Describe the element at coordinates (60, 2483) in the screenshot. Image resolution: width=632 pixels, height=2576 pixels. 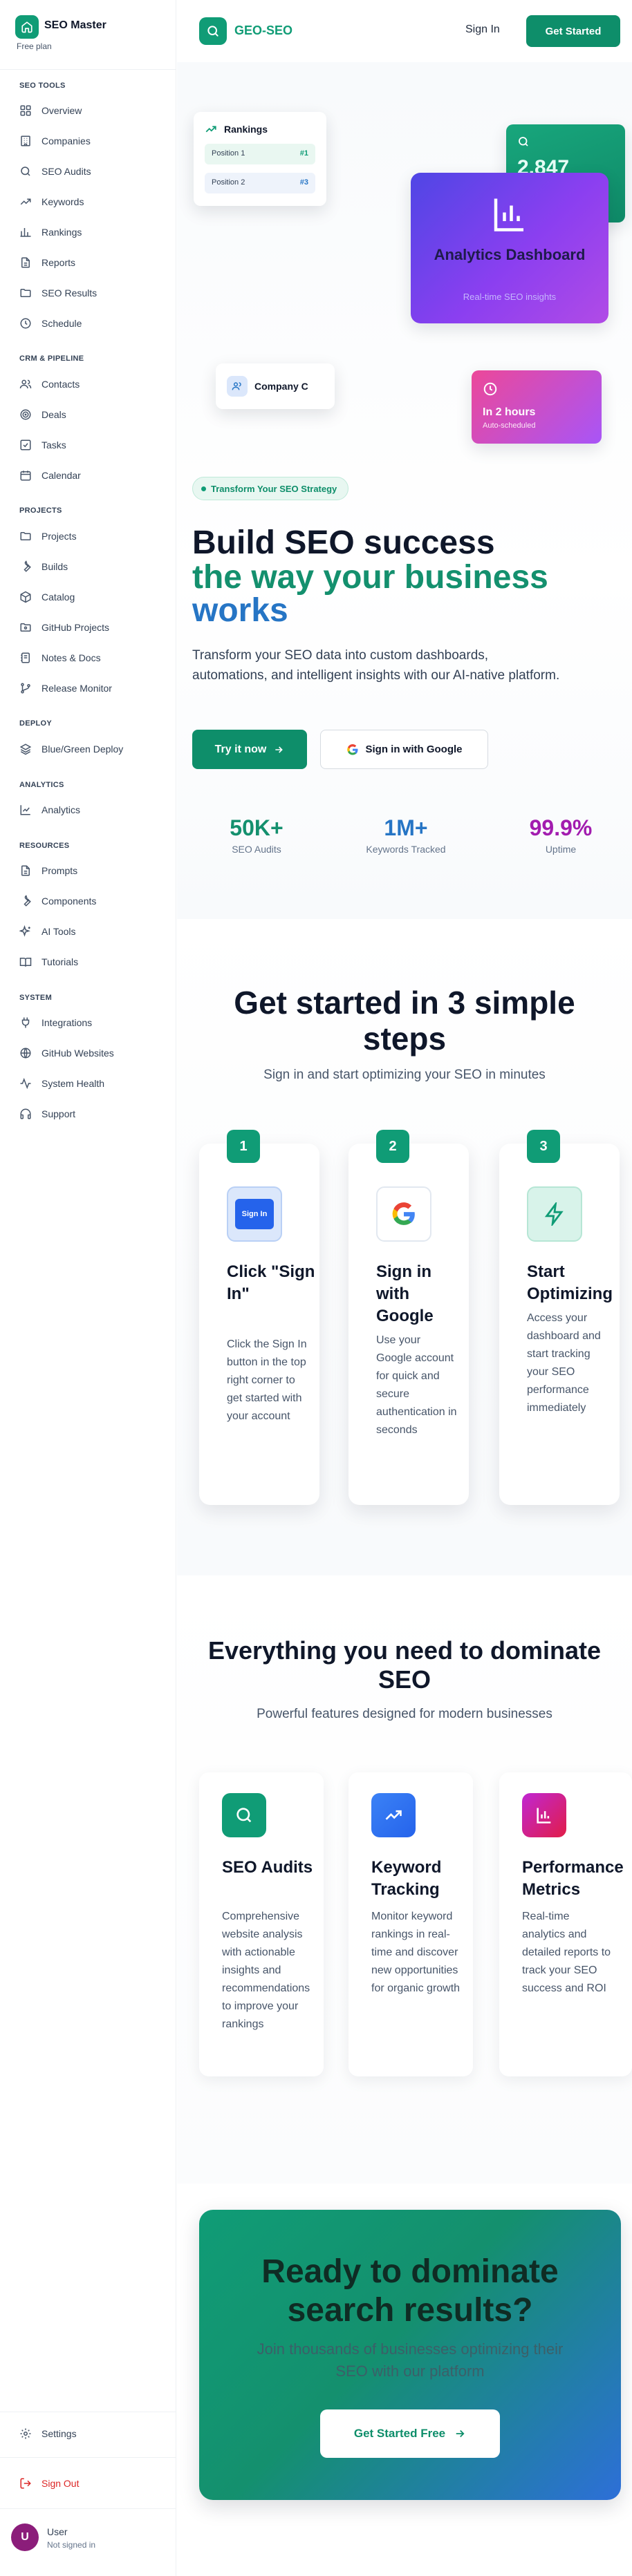
I see `sign-out-label: Sign Out` at that location.